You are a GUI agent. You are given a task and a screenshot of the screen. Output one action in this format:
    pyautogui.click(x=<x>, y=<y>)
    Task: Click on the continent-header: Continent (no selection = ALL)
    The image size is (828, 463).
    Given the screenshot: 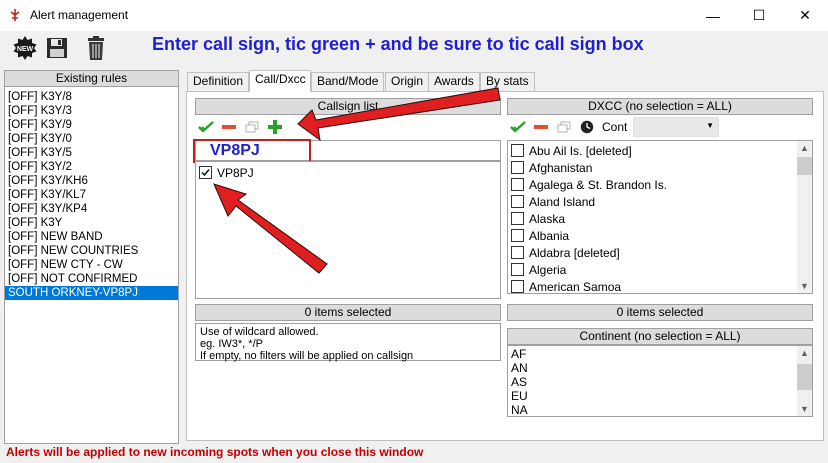 What is the action you would take?
    pyautogui.click(x=660, y=336)
    